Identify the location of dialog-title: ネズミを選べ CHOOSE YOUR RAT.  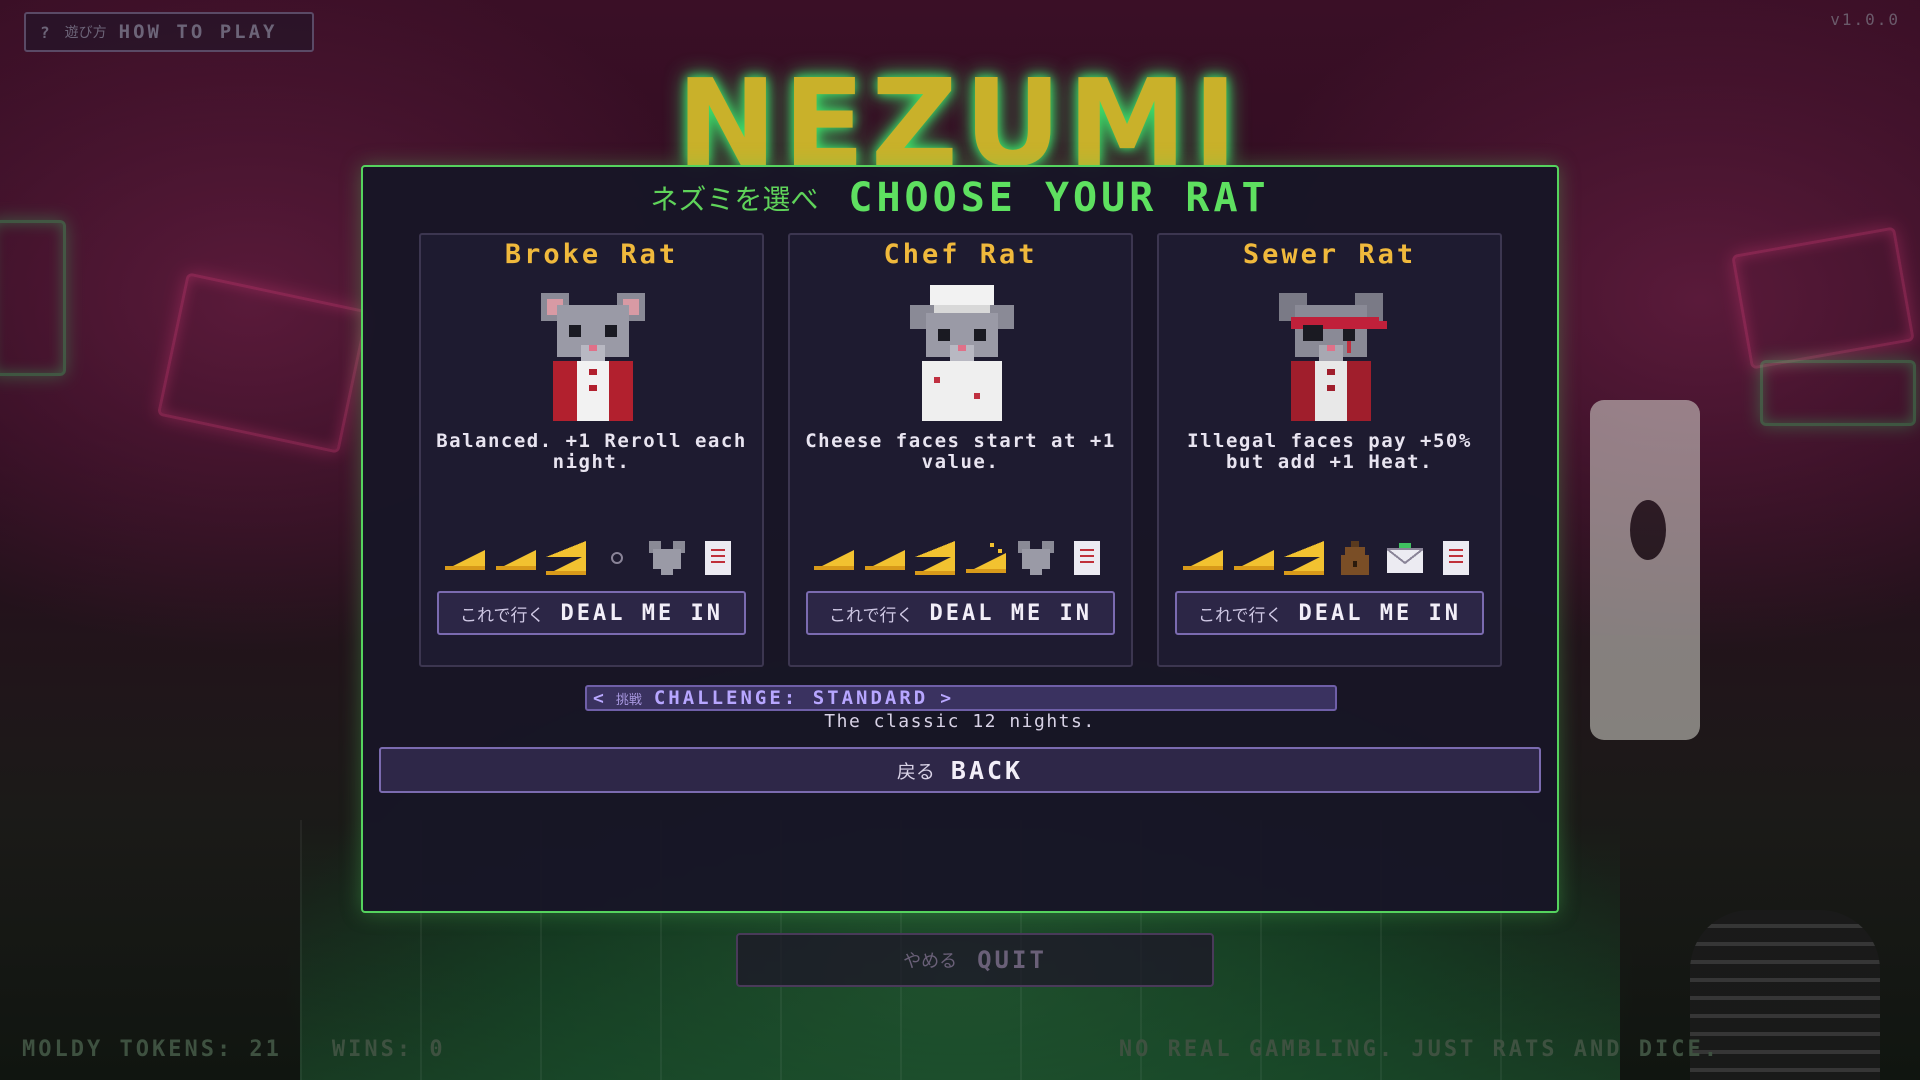
(960, 198).